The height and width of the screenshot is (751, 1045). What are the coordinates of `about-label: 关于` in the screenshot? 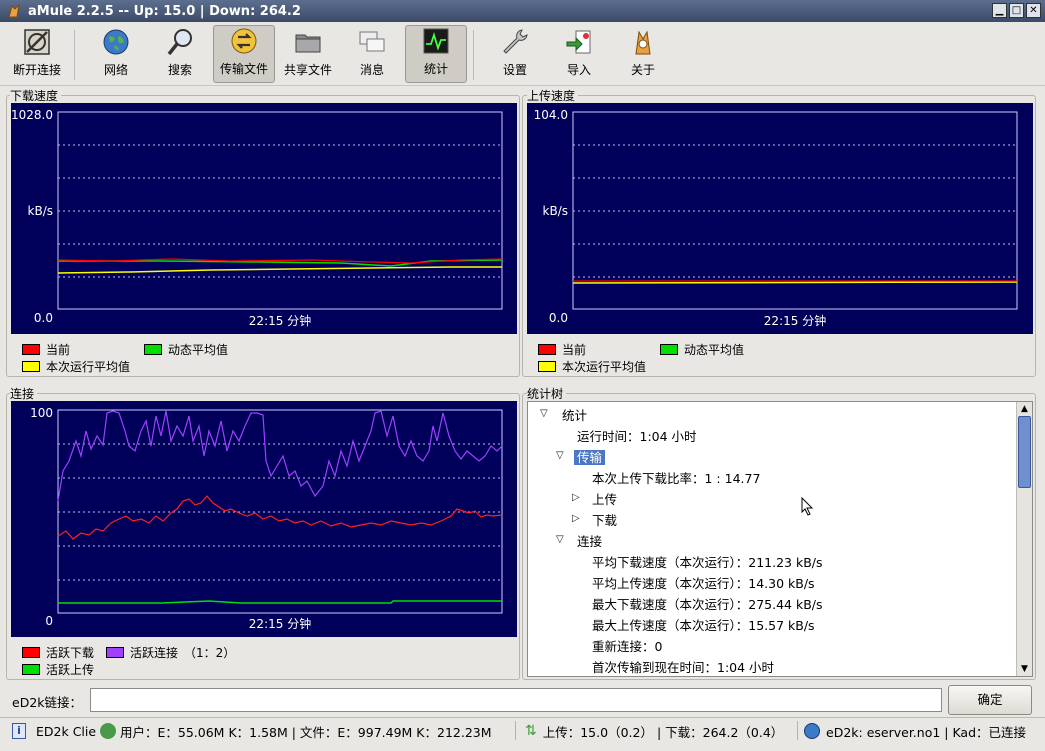 It's located at (642, 70).